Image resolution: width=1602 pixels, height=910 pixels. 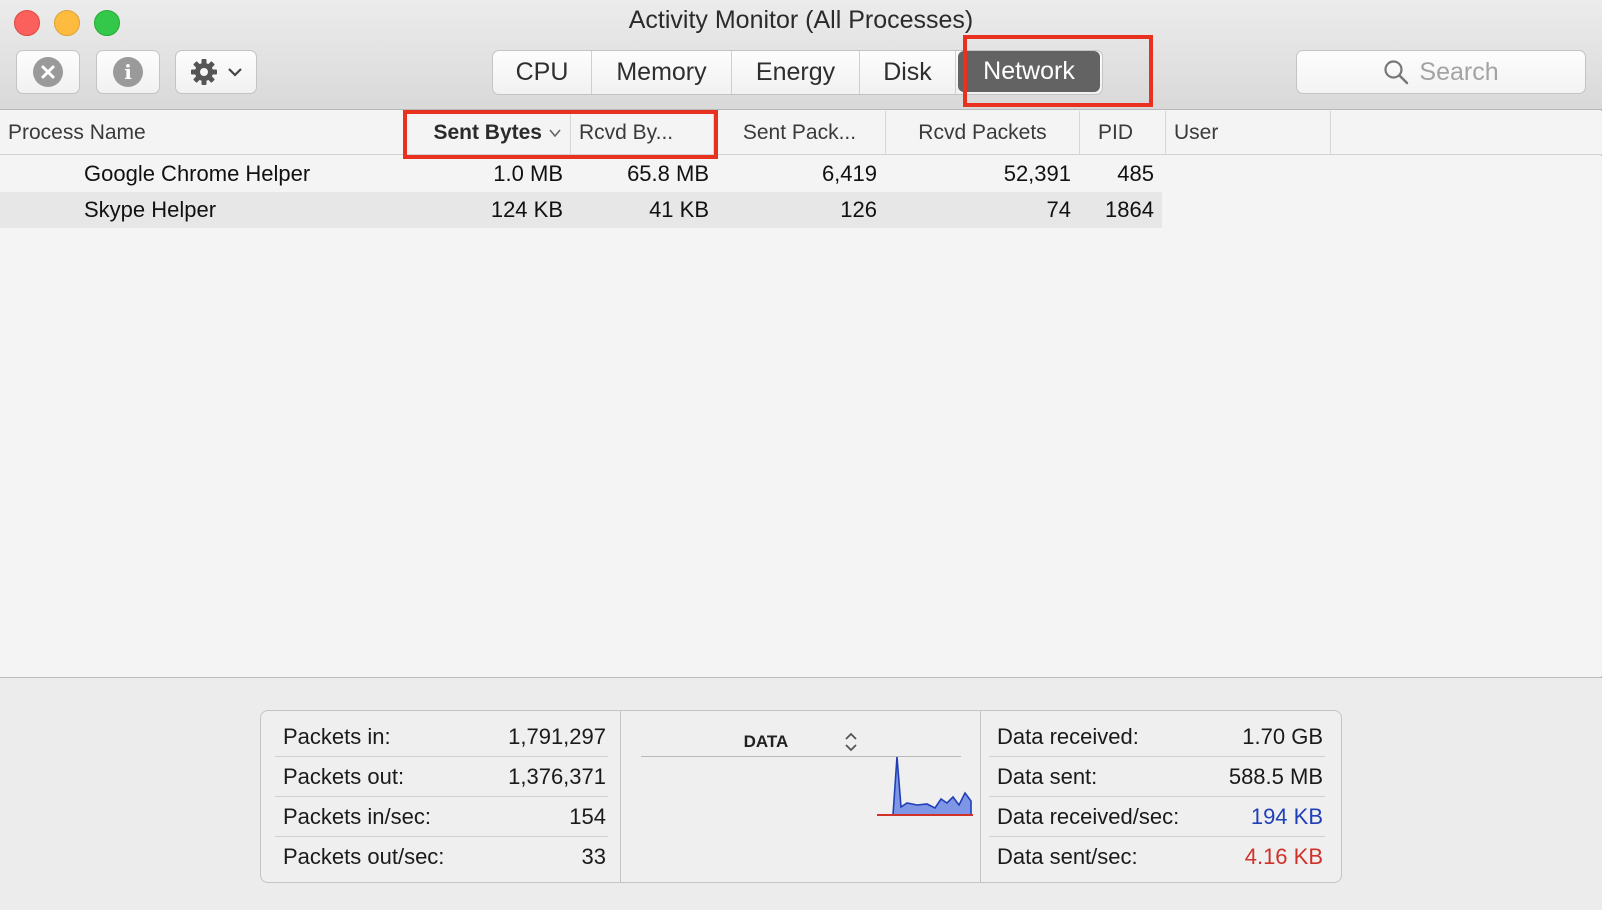 What do you see at coordinates (1088, 816) in the screenshot?
I see `stat-label: Data received/sec:` at bounding box center [1088, 816].